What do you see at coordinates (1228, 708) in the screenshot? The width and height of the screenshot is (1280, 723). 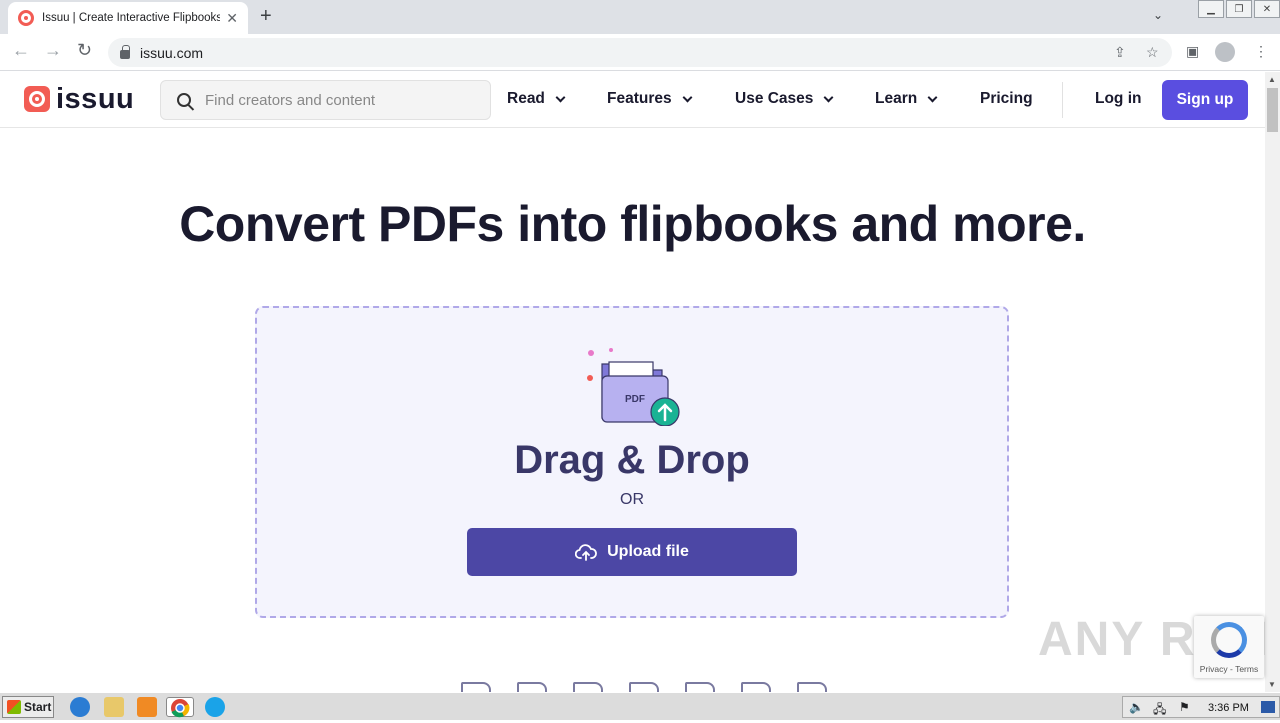 I see `taskbar-clock: 3:36 PM` at bounding box center [1228, 708].